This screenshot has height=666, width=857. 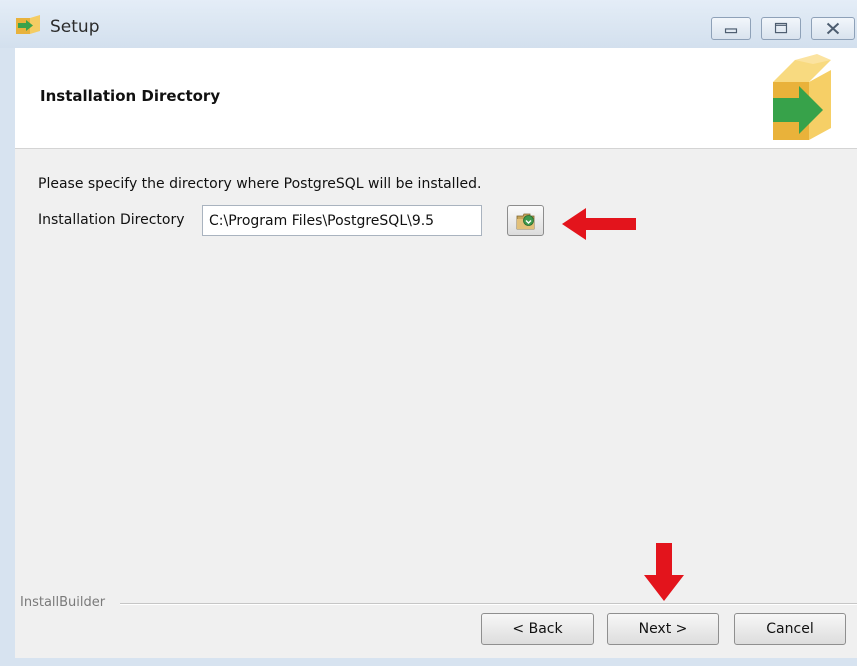 I want to click on minimize-button, so click(x=731, y=28).